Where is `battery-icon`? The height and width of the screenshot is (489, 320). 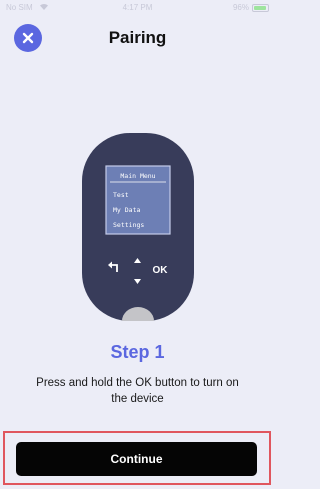 battery-icon is located at coordinates (260, 8).